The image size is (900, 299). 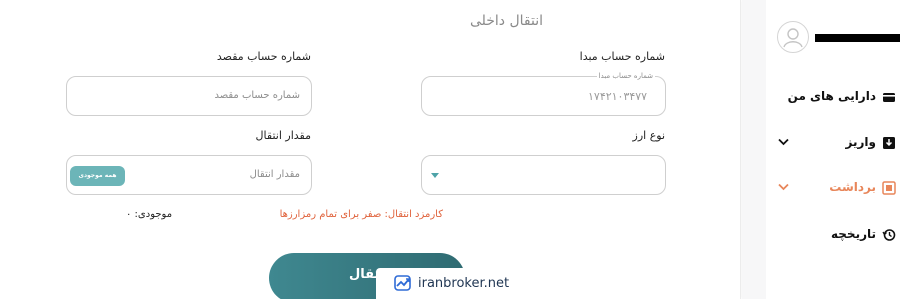 I want to click on sidebar-item-label: تاریخچه, so click(x=853, y=234).